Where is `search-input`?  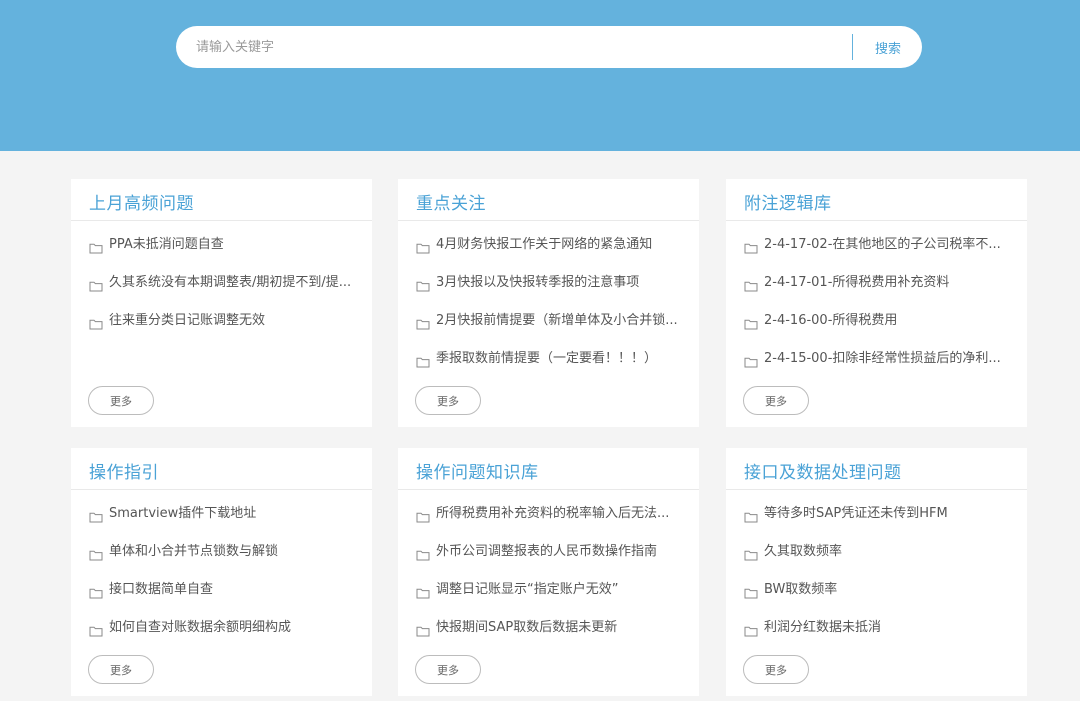
search-input is located at coordinates (516, 47).